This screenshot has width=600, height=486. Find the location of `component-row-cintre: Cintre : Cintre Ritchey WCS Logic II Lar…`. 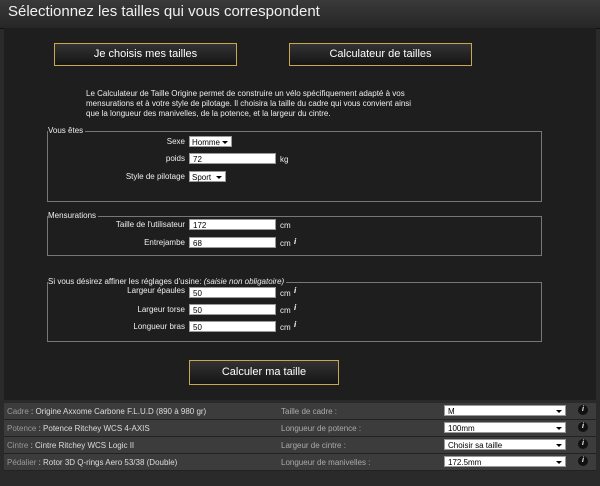

component-row-cintre: Cintre : Cintre Ritchey WCS Logic II Lar… is located at coordinates (300, 445).